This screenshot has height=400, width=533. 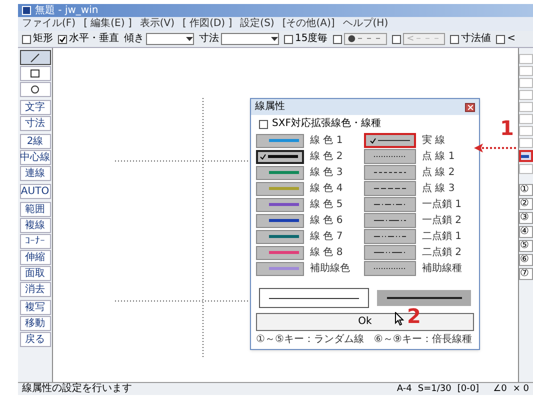 I want to click on tool-button: 面取, so click(x=35, y=273).